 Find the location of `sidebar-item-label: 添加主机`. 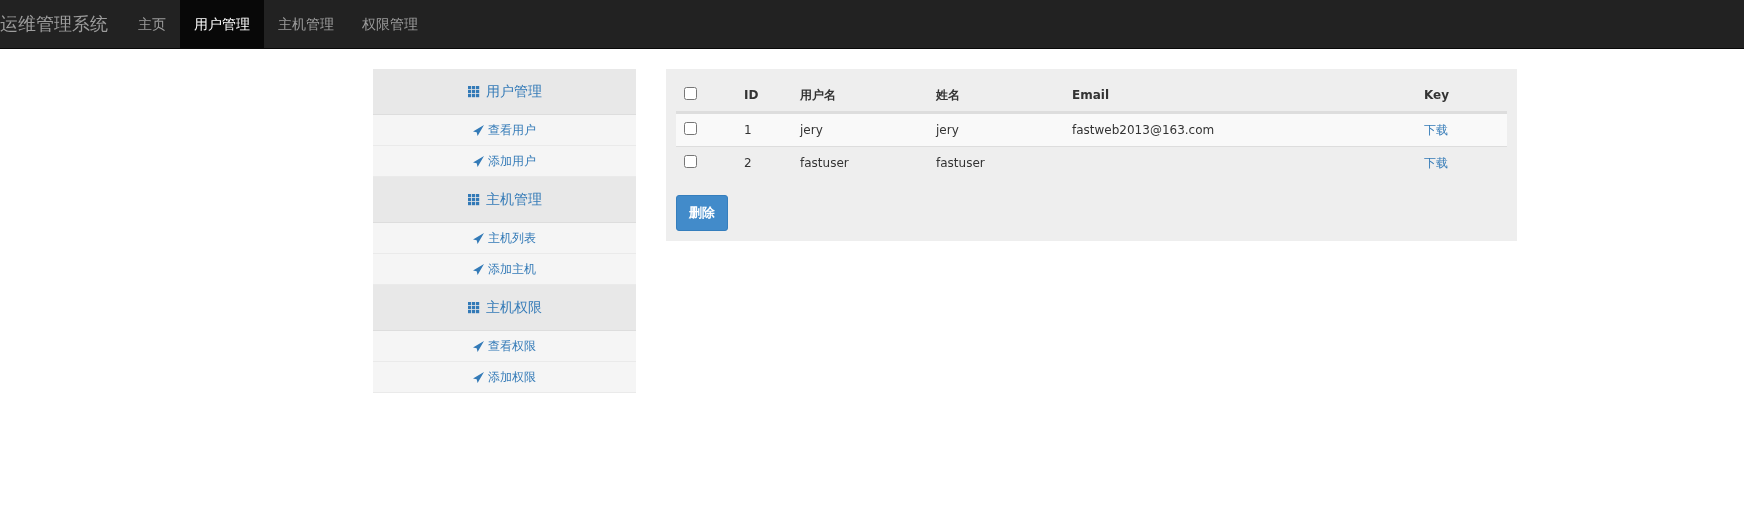

sidebar-item-label: 添加主机 is located at coordinates (512, 269).